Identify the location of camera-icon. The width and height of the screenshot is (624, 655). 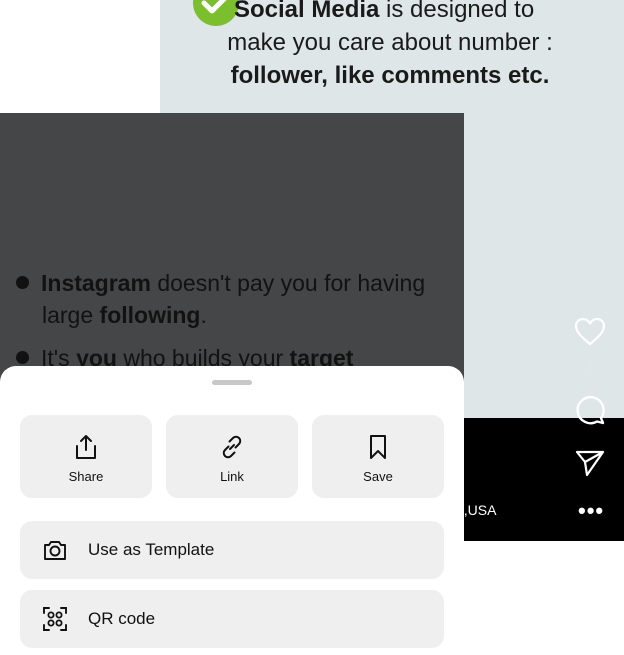
(55, 550).